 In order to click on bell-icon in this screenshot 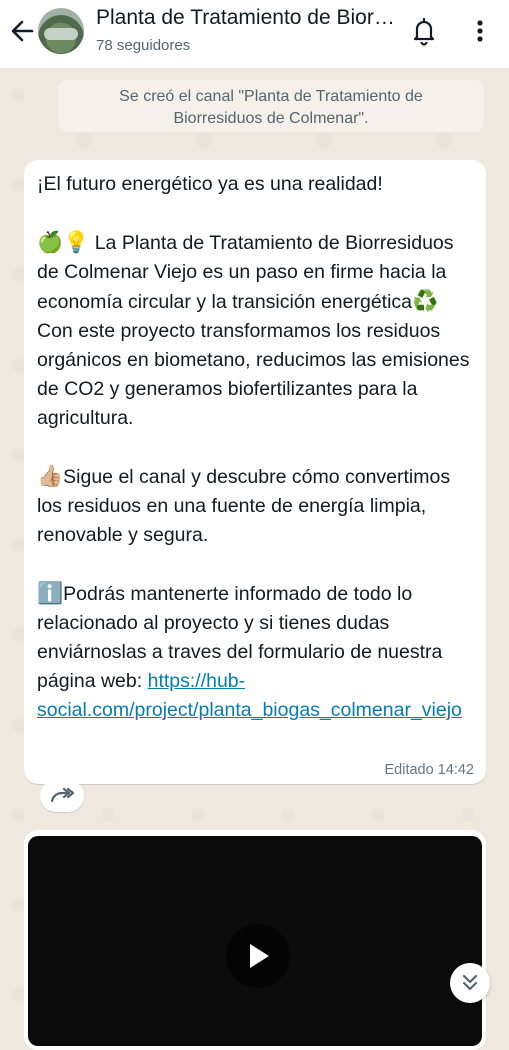, I will do `click(424, 31)`.